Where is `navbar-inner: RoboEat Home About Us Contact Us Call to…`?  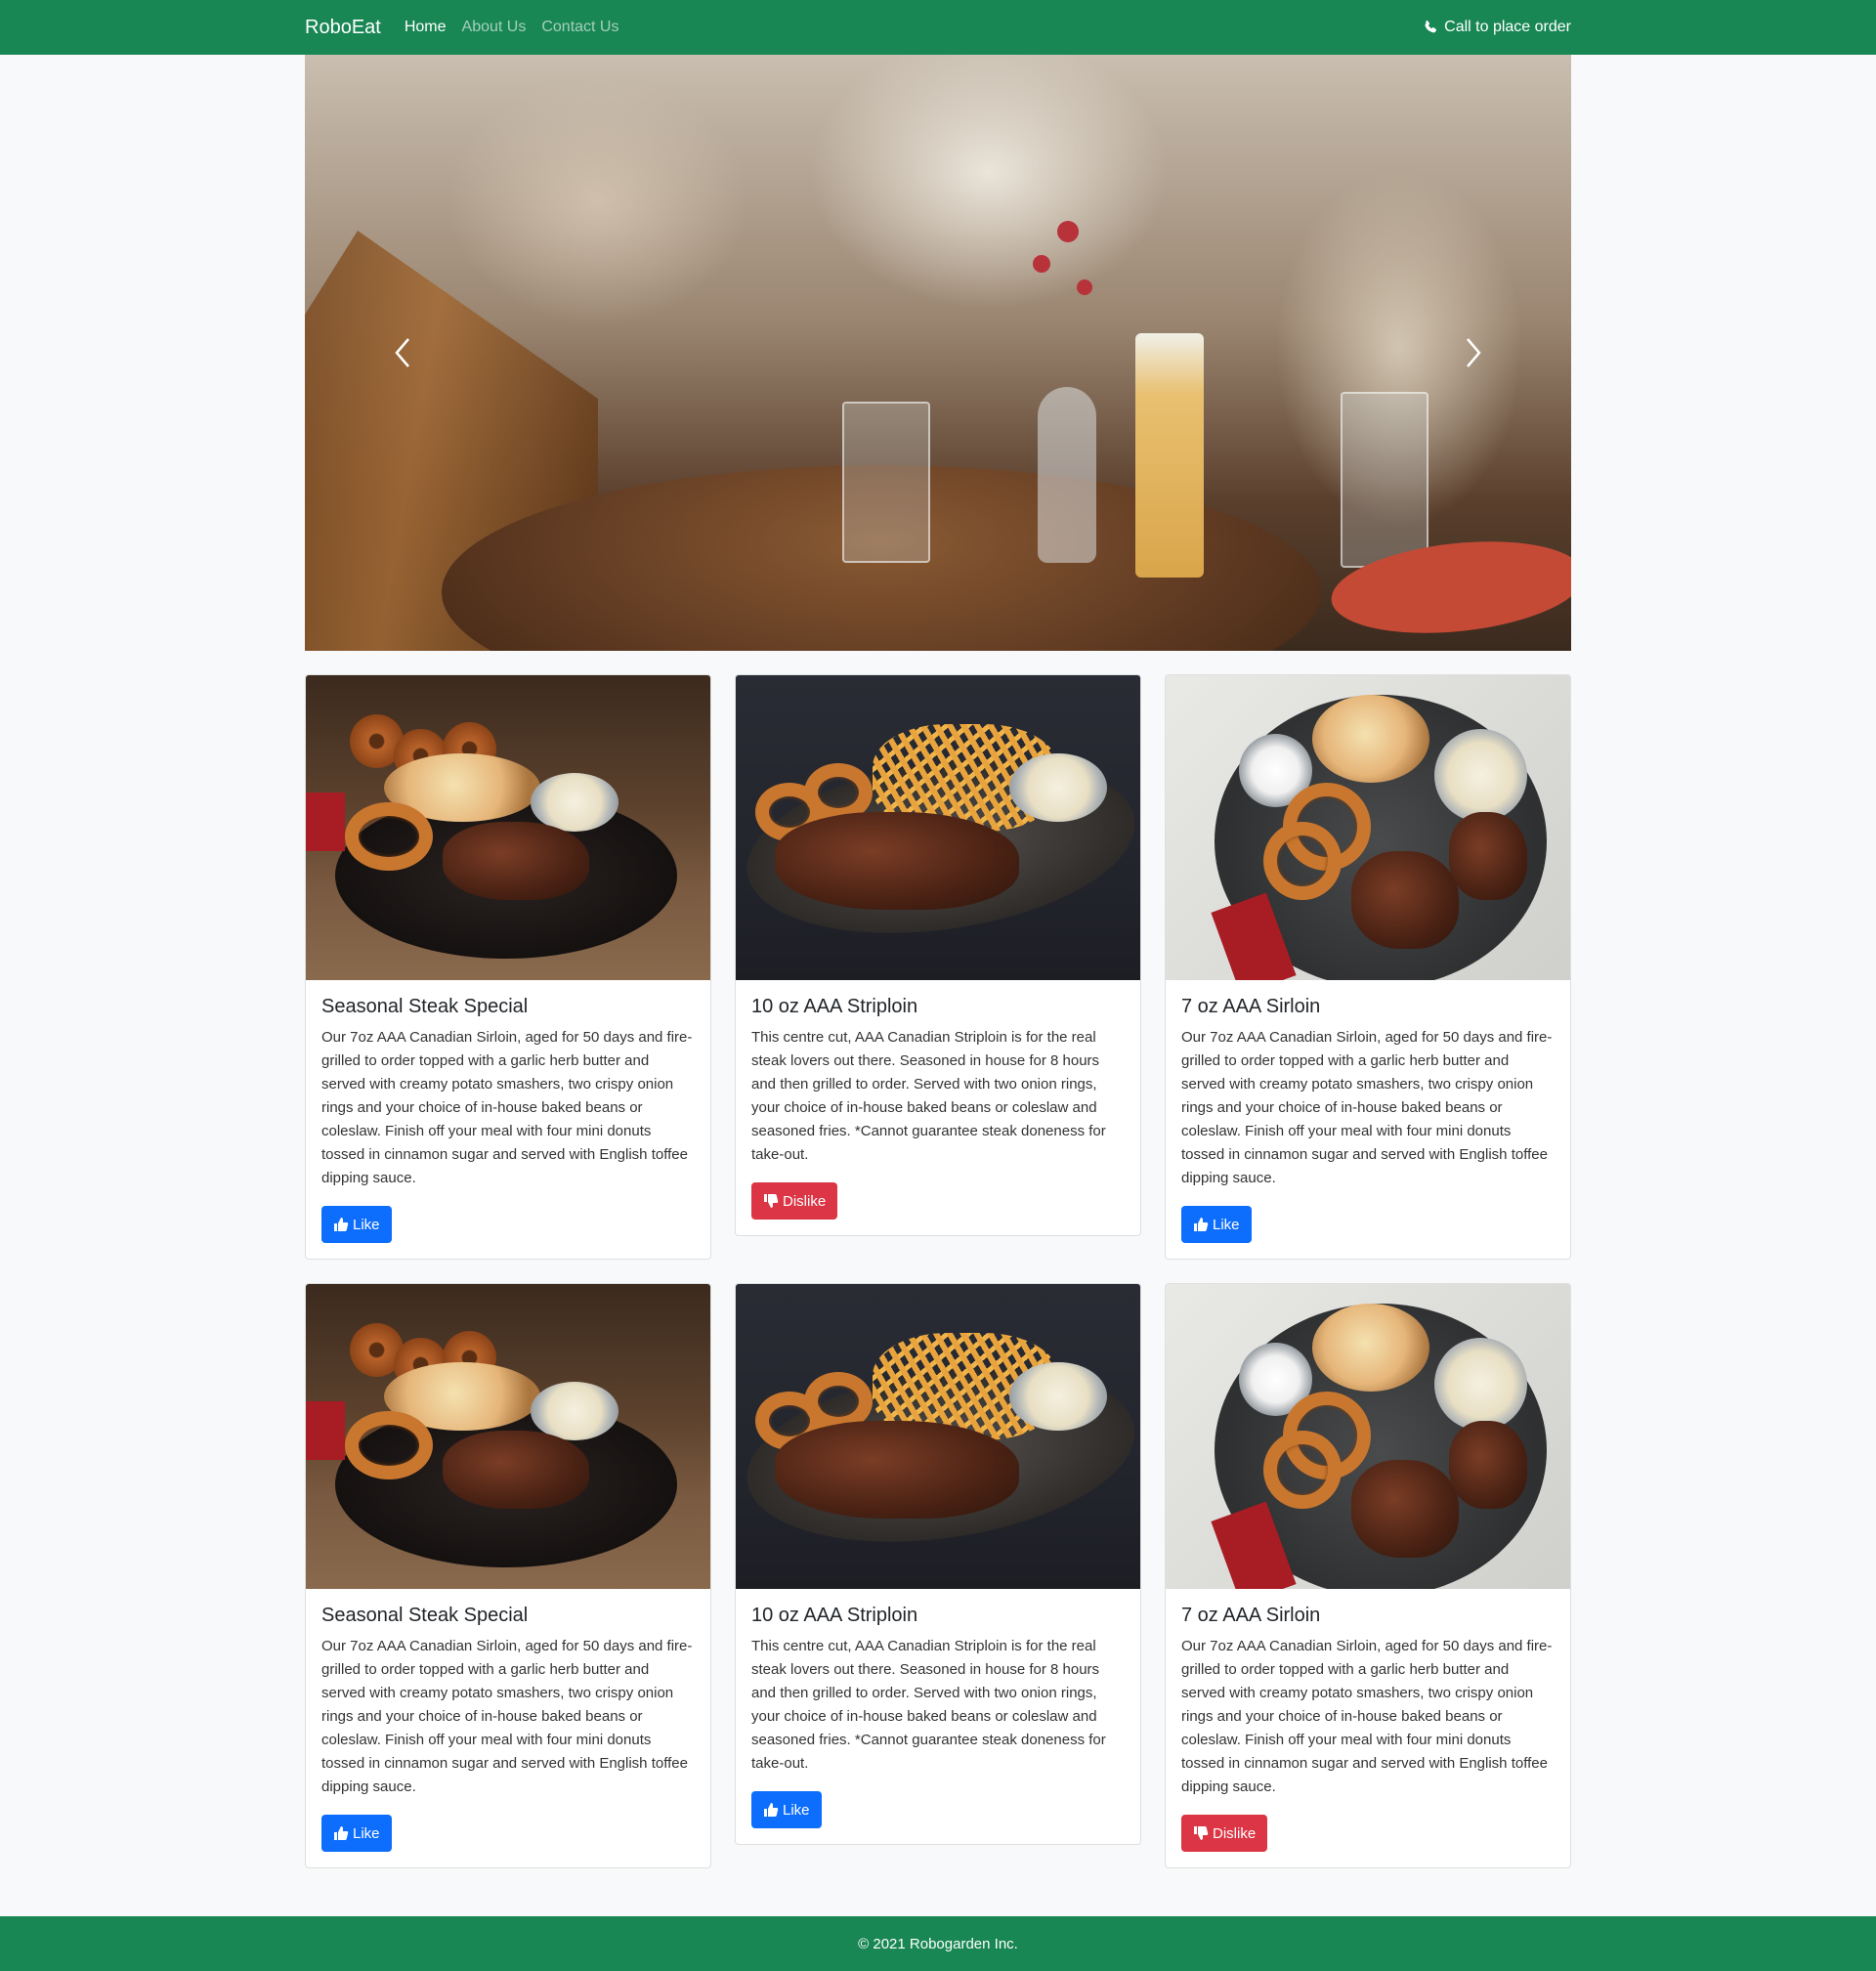
navbar-inner: RoboEat Home About Us Contact Us Call to… is located at coordinates (938, 28).